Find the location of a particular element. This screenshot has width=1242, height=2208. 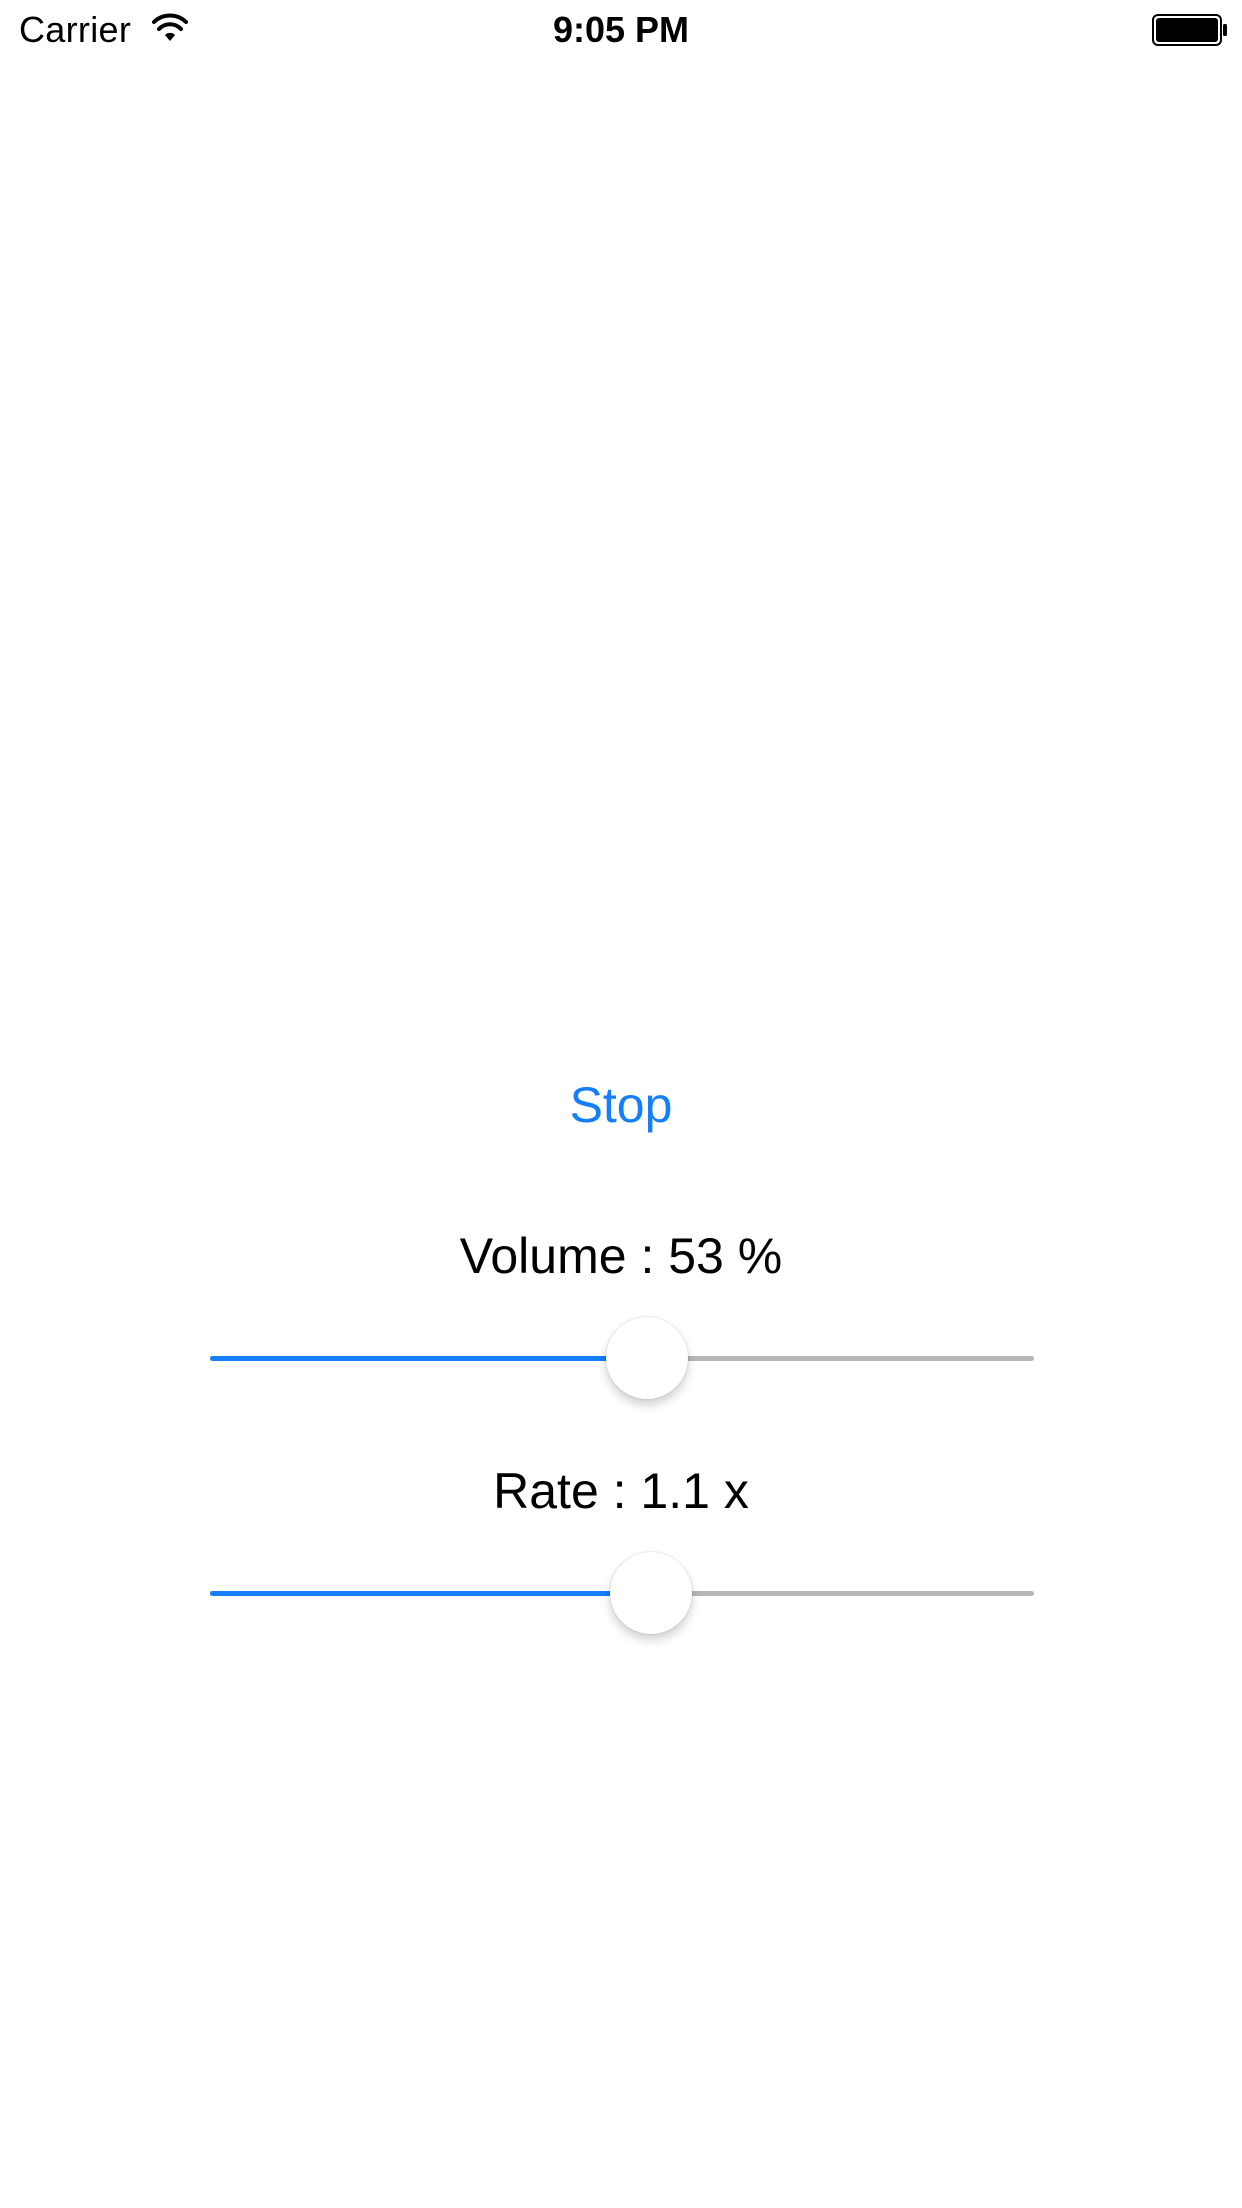

stop-button: Stop is located at coordinates (621, 1105).